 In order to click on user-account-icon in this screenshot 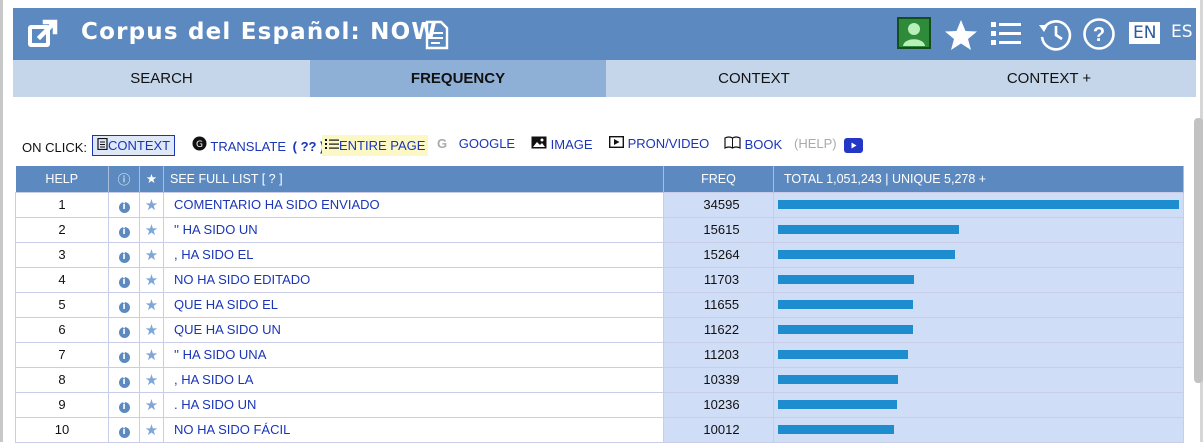, I will do `click(914, 33)`.